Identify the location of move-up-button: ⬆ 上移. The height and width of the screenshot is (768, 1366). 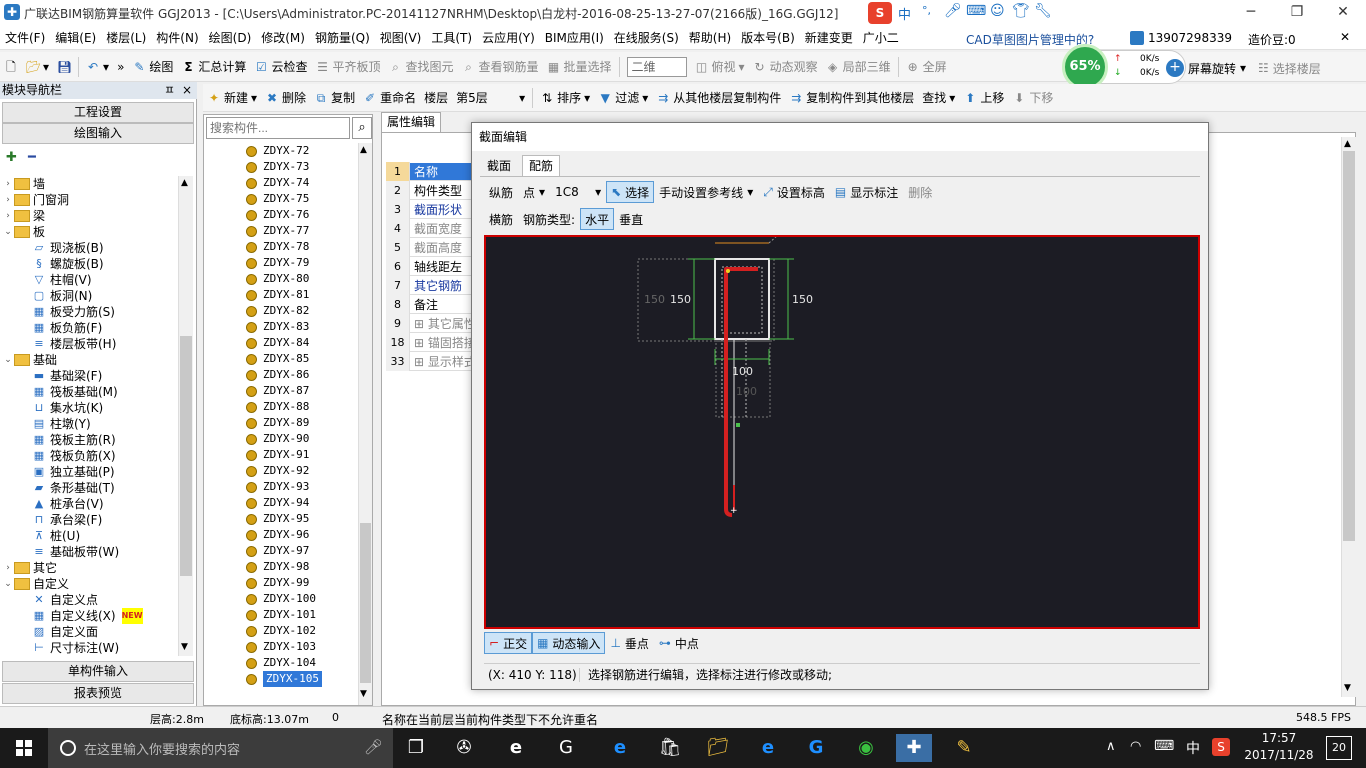
(983, 98).